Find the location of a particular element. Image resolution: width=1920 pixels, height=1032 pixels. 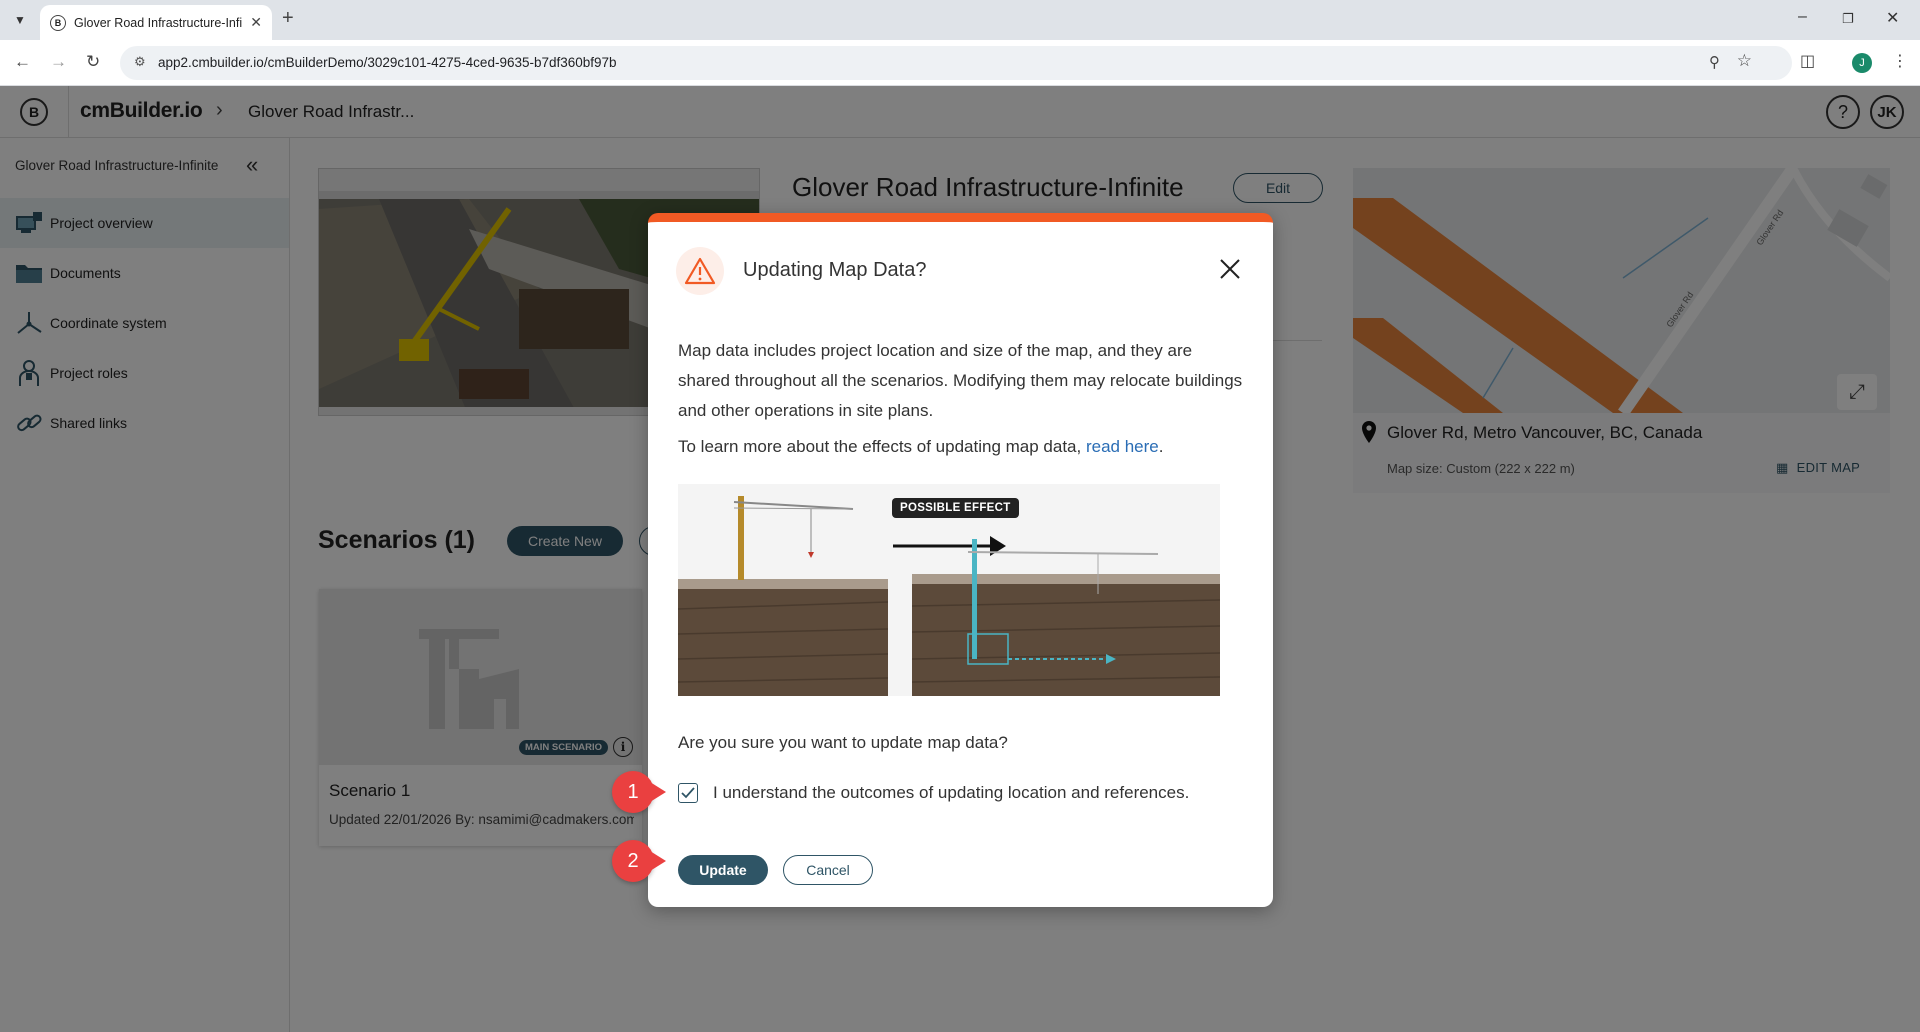

cancel-button: Cancel is located at coordinates (828, 870).